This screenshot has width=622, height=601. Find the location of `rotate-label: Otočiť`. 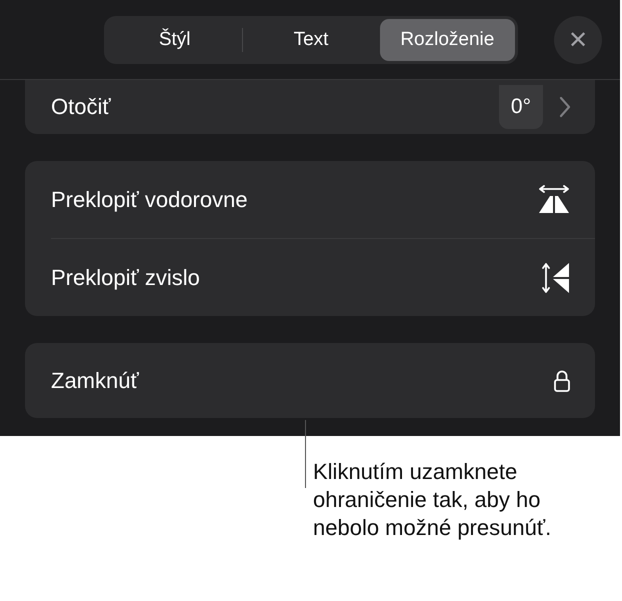

rotate-label: Otočiť is located at coordinates (81, 107).